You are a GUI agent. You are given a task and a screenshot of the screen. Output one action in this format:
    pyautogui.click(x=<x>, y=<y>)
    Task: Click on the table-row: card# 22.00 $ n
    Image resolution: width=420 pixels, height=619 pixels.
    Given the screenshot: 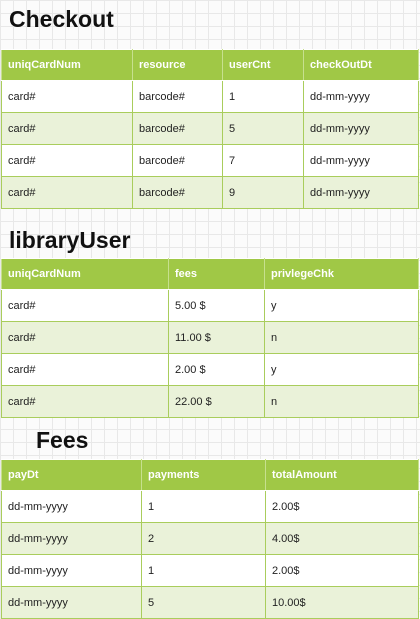 What is the action you would take?
    pyautogui.click(x=210, y=401)
    